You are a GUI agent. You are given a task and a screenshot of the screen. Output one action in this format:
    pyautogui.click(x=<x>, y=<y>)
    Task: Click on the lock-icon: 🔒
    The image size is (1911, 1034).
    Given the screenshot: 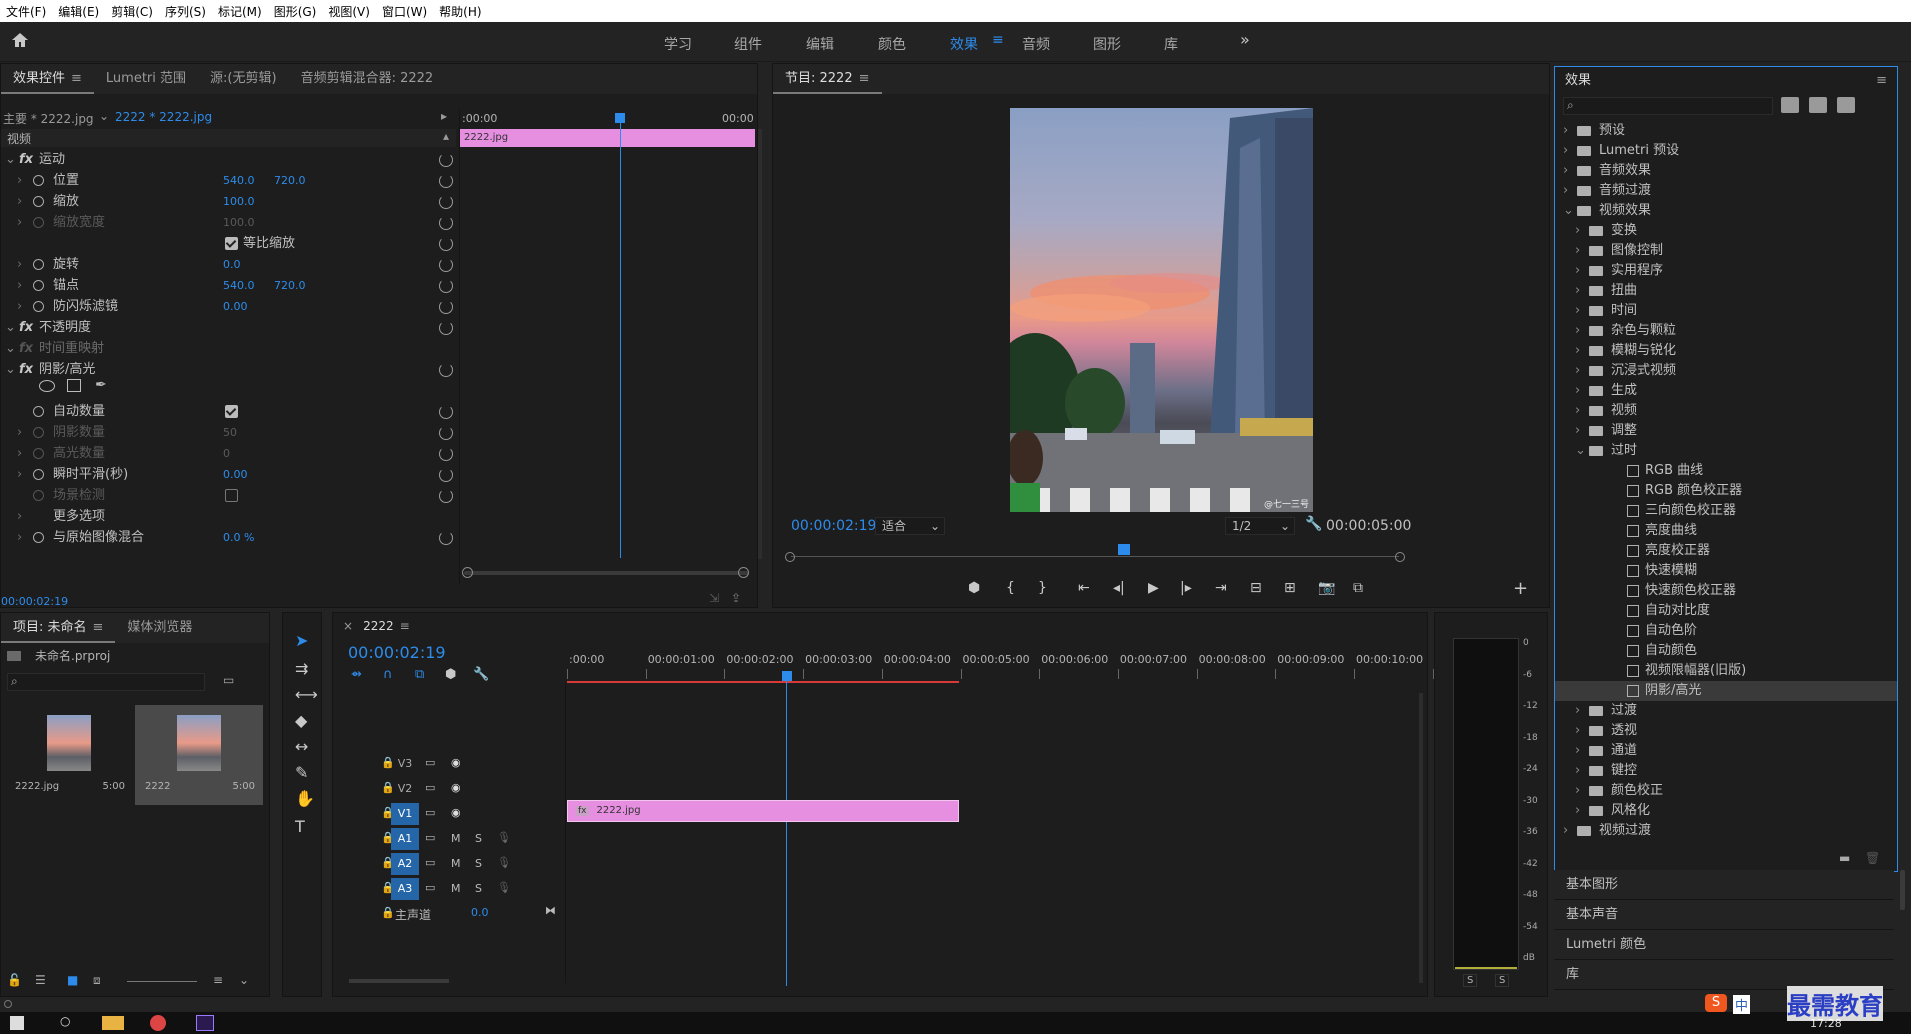 What is the action you would take?
    pyautogui.click(x=388, y=912)
    